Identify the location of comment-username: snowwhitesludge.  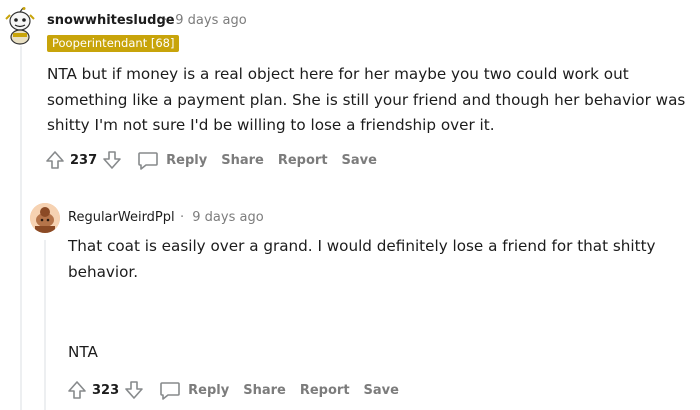
(111, 20).